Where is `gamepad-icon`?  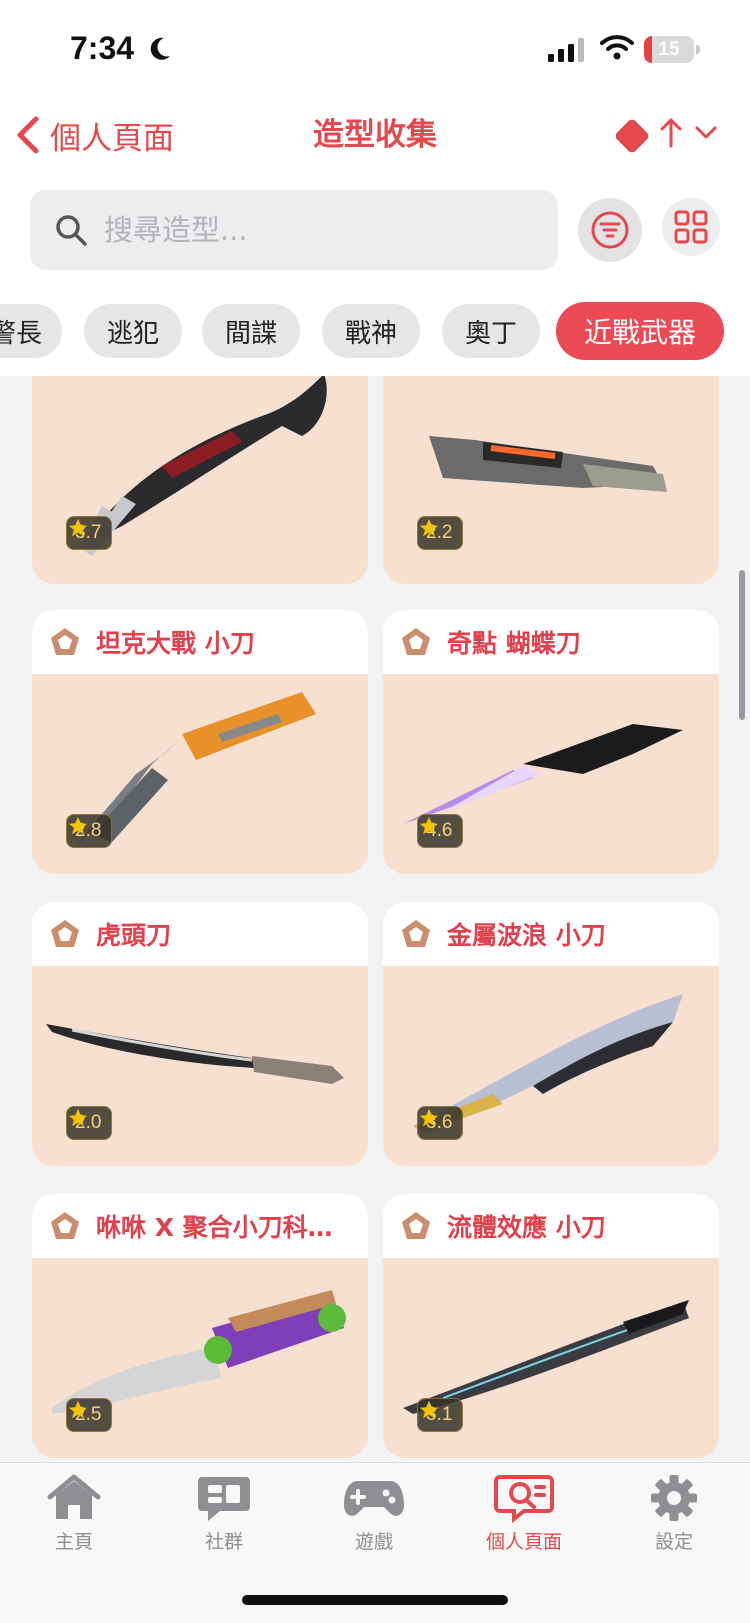 gamepad-icon is located at coordinates (374, 1498).